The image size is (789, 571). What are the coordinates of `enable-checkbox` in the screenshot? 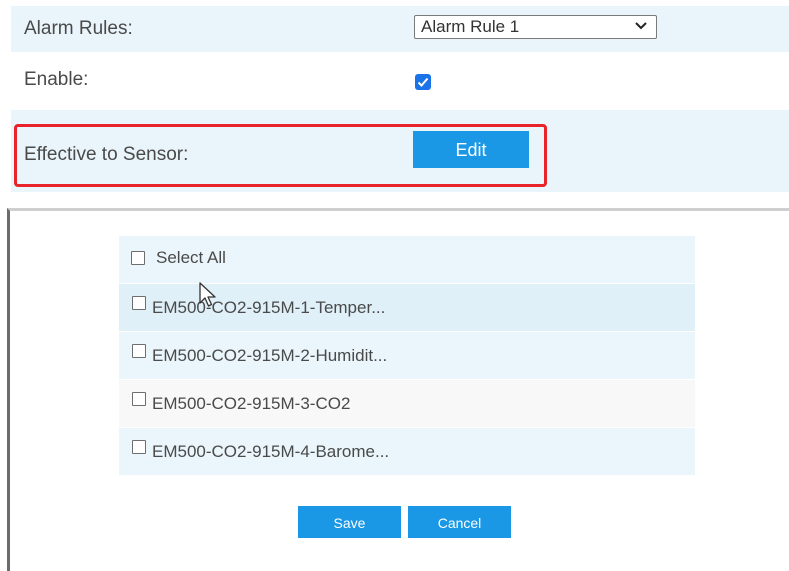 It's located at (423, 82).